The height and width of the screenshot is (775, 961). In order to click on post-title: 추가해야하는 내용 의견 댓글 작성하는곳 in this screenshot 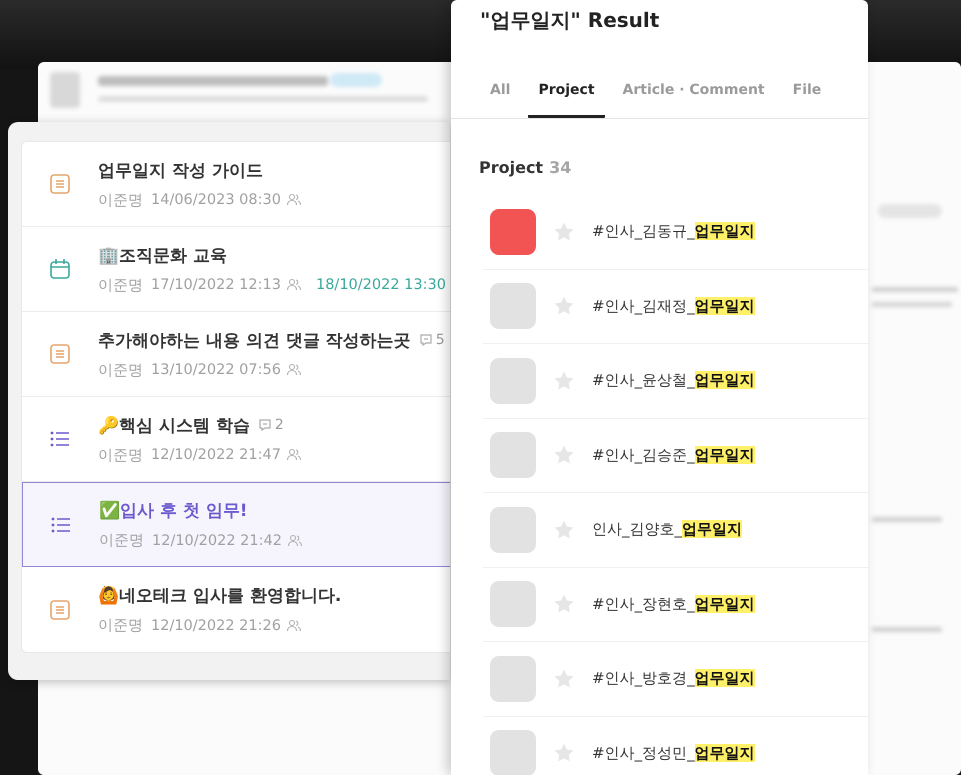, I will do `click(254, 341)`.